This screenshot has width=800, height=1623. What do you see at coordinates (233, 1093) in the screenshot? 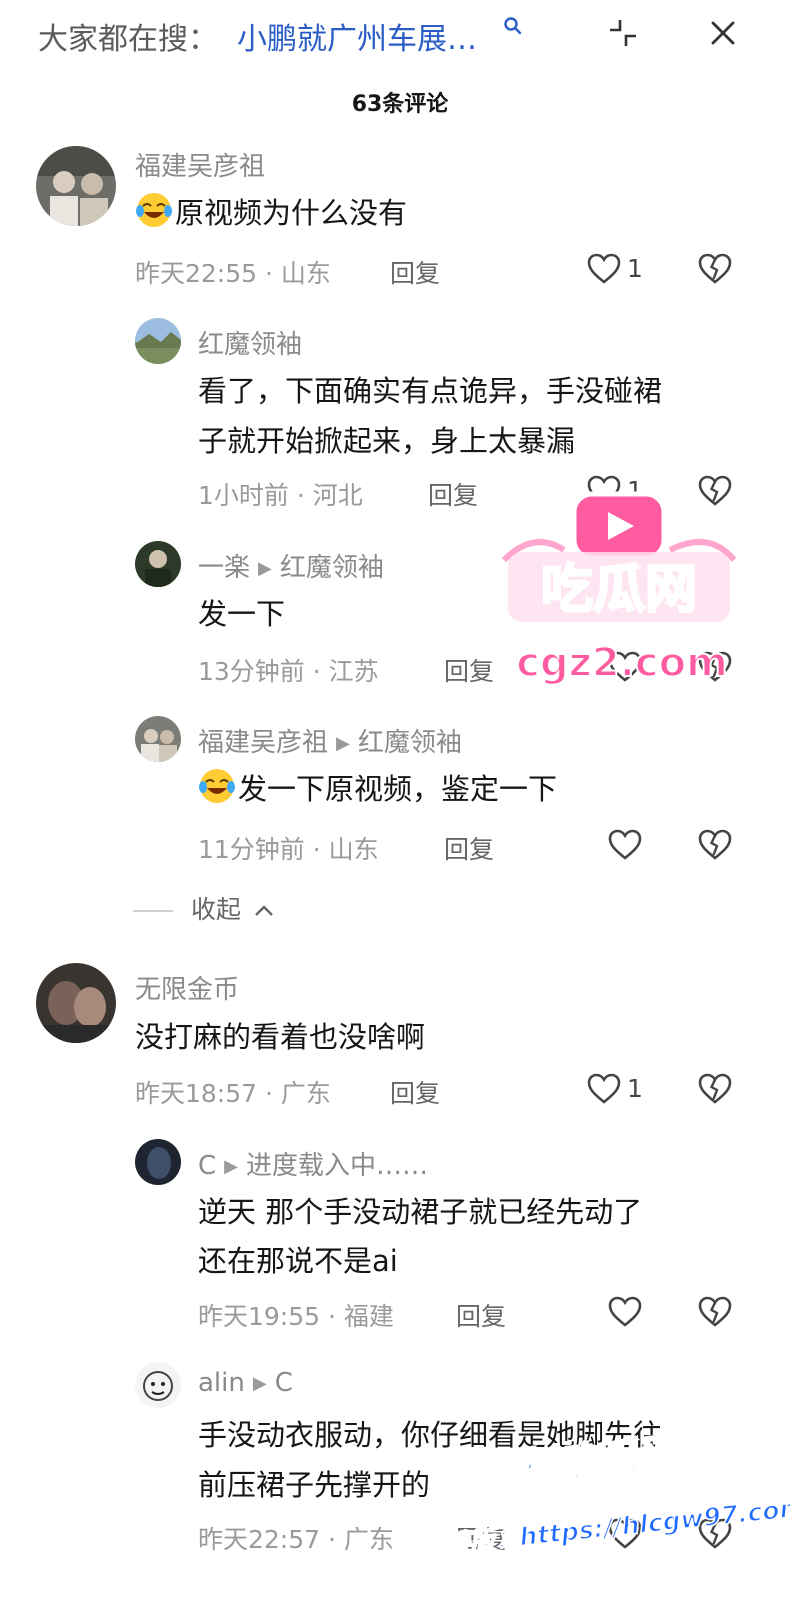
I see `comment-time-location: 昨天18:57 · 广东` at bounding box center [233, 1093].